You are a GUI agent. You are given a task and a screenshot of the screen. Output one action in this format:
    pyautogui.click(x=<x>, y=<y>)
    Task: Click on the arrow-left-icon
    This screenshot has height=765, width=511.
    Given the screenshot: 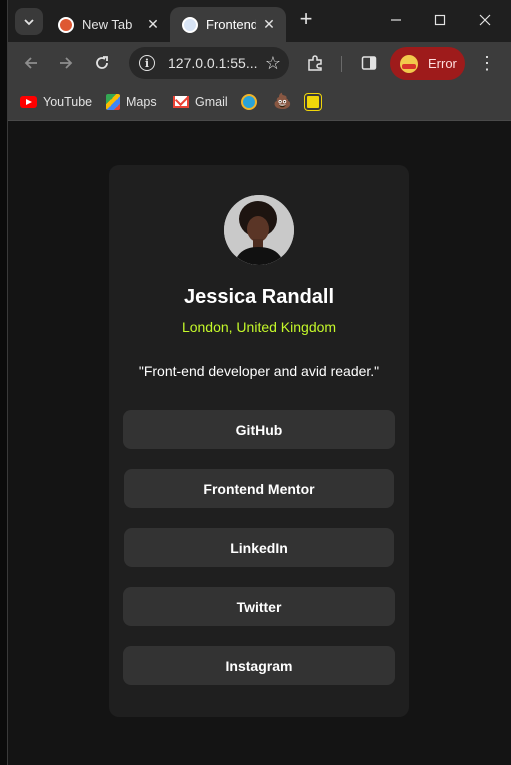 What is the action you would take?
    pyautogui.click(x=30, y=63)
    